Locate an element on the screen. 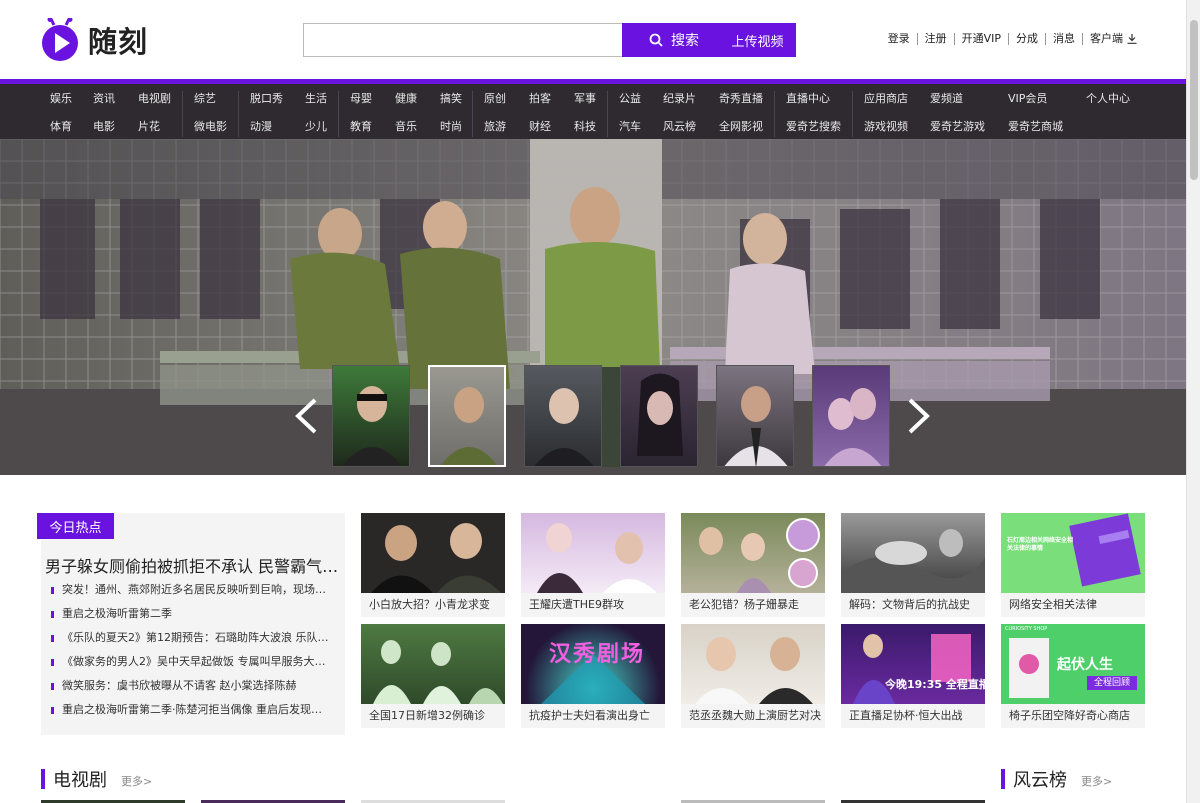 The width and height of the screenshot is (1200, 803). nav-item: 体育 is located at coordinates (61, 126).